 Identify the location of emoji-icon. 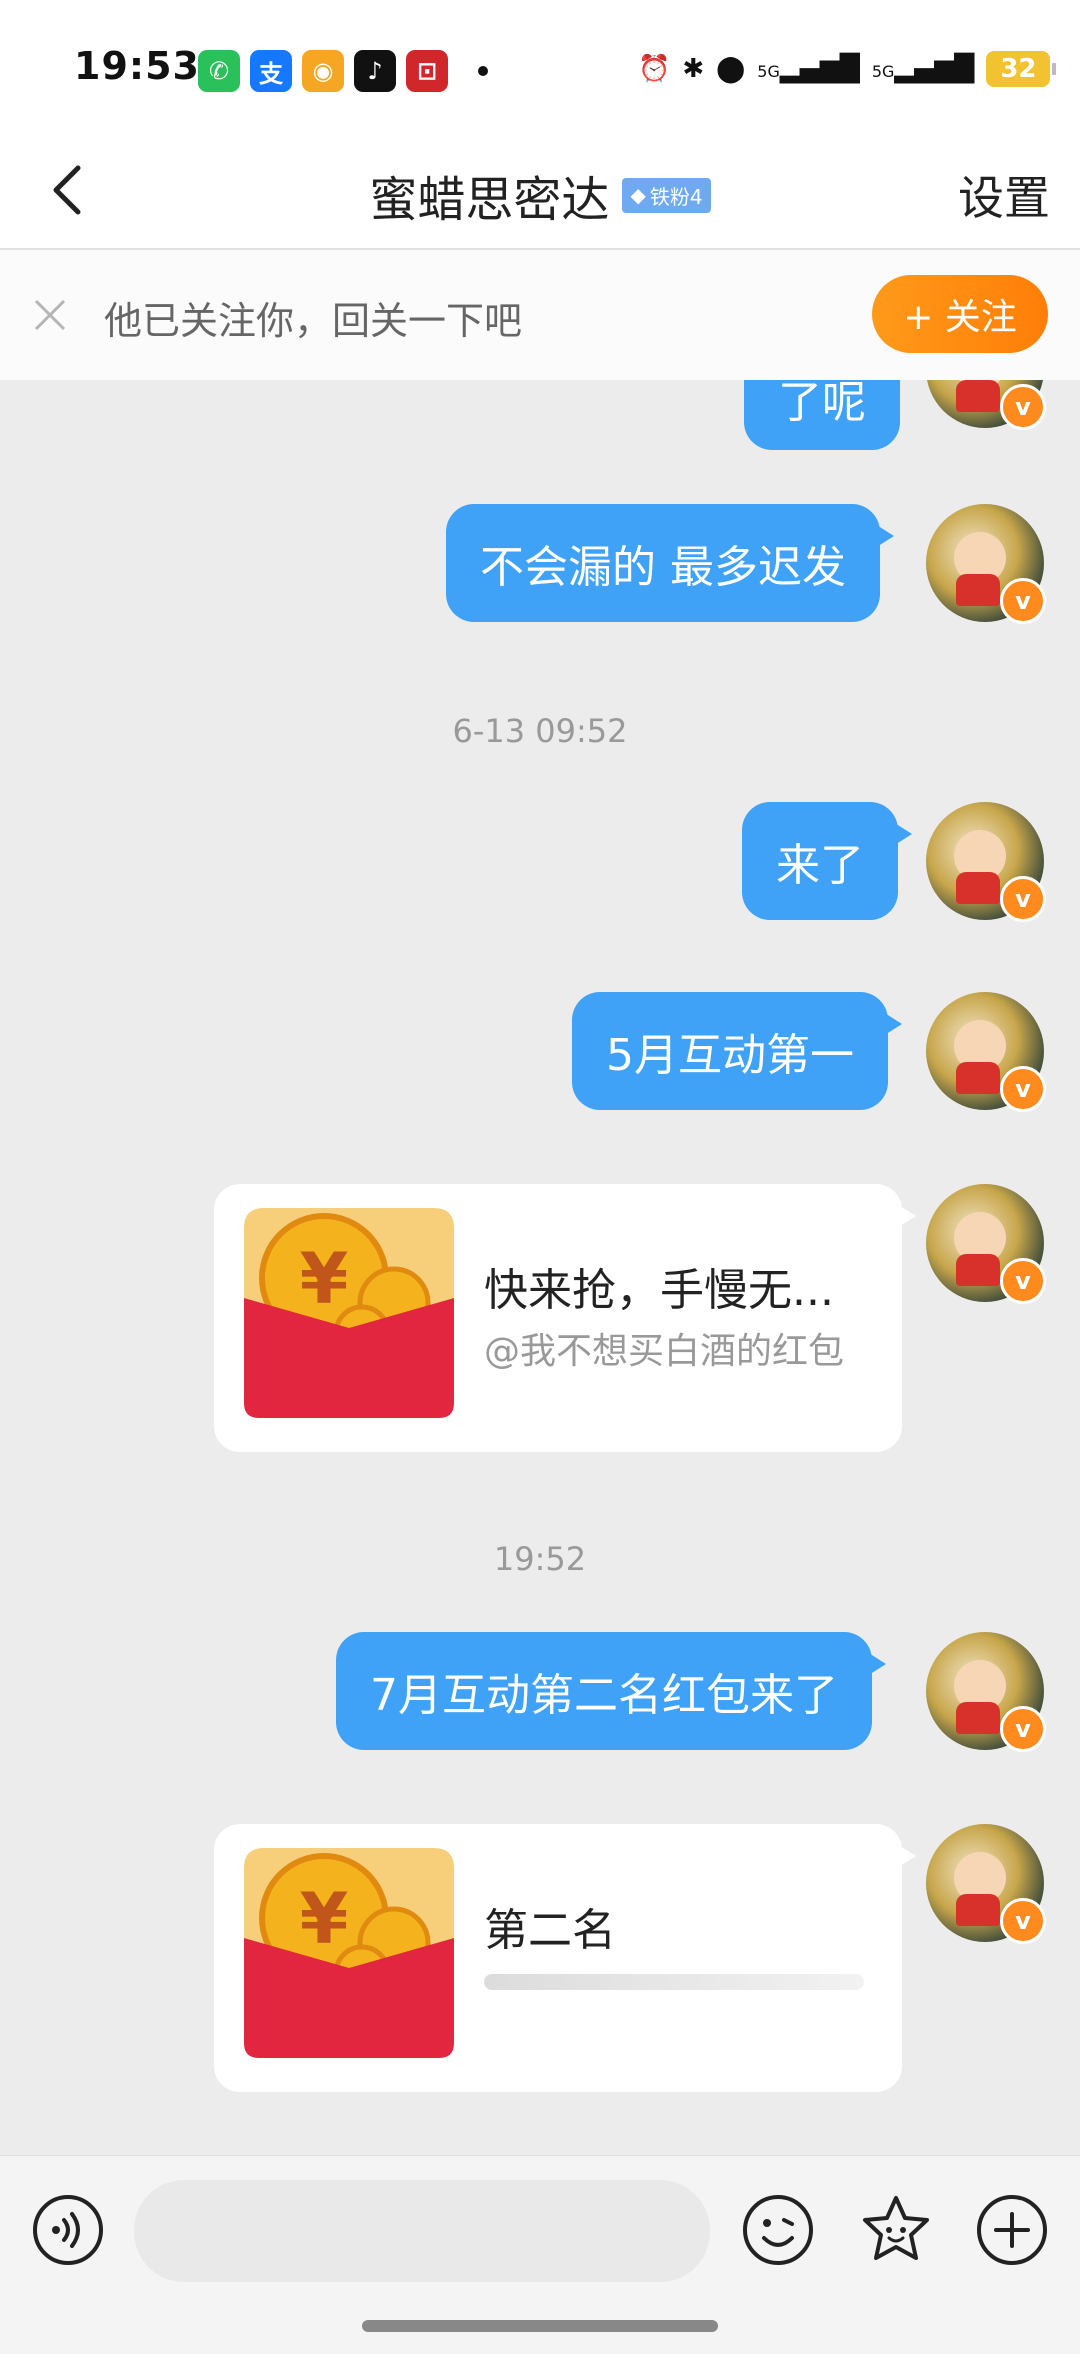
(778, 2230).